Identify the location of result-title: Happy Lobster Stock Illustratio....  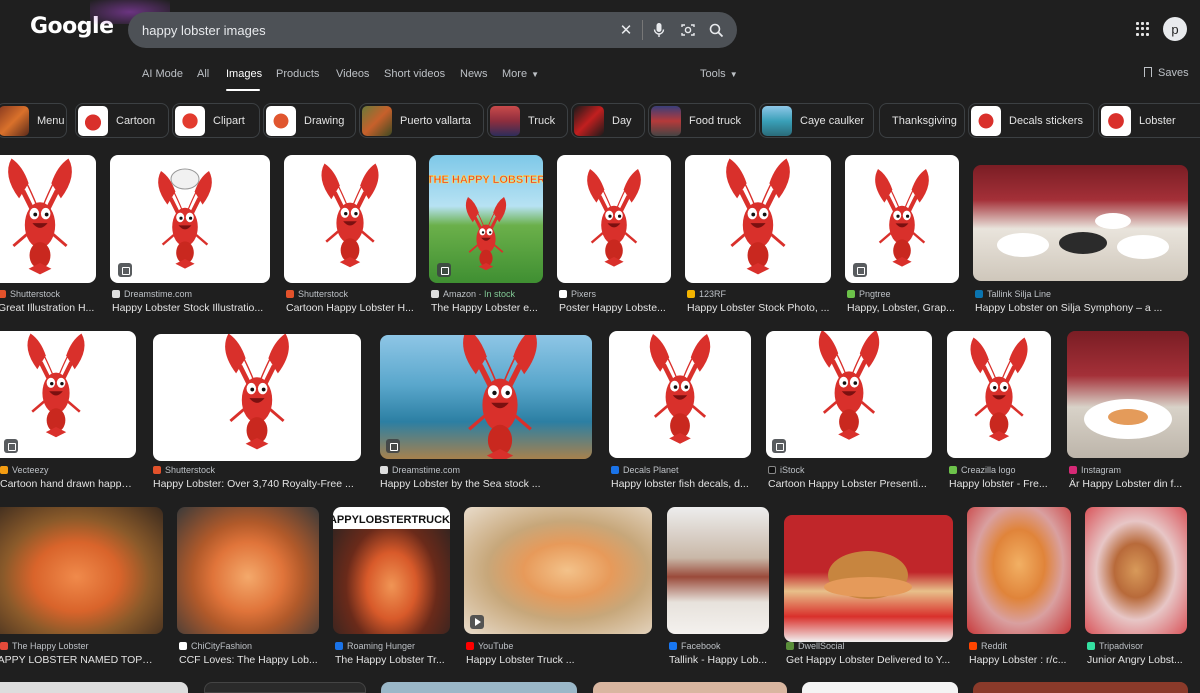
(191, 308).